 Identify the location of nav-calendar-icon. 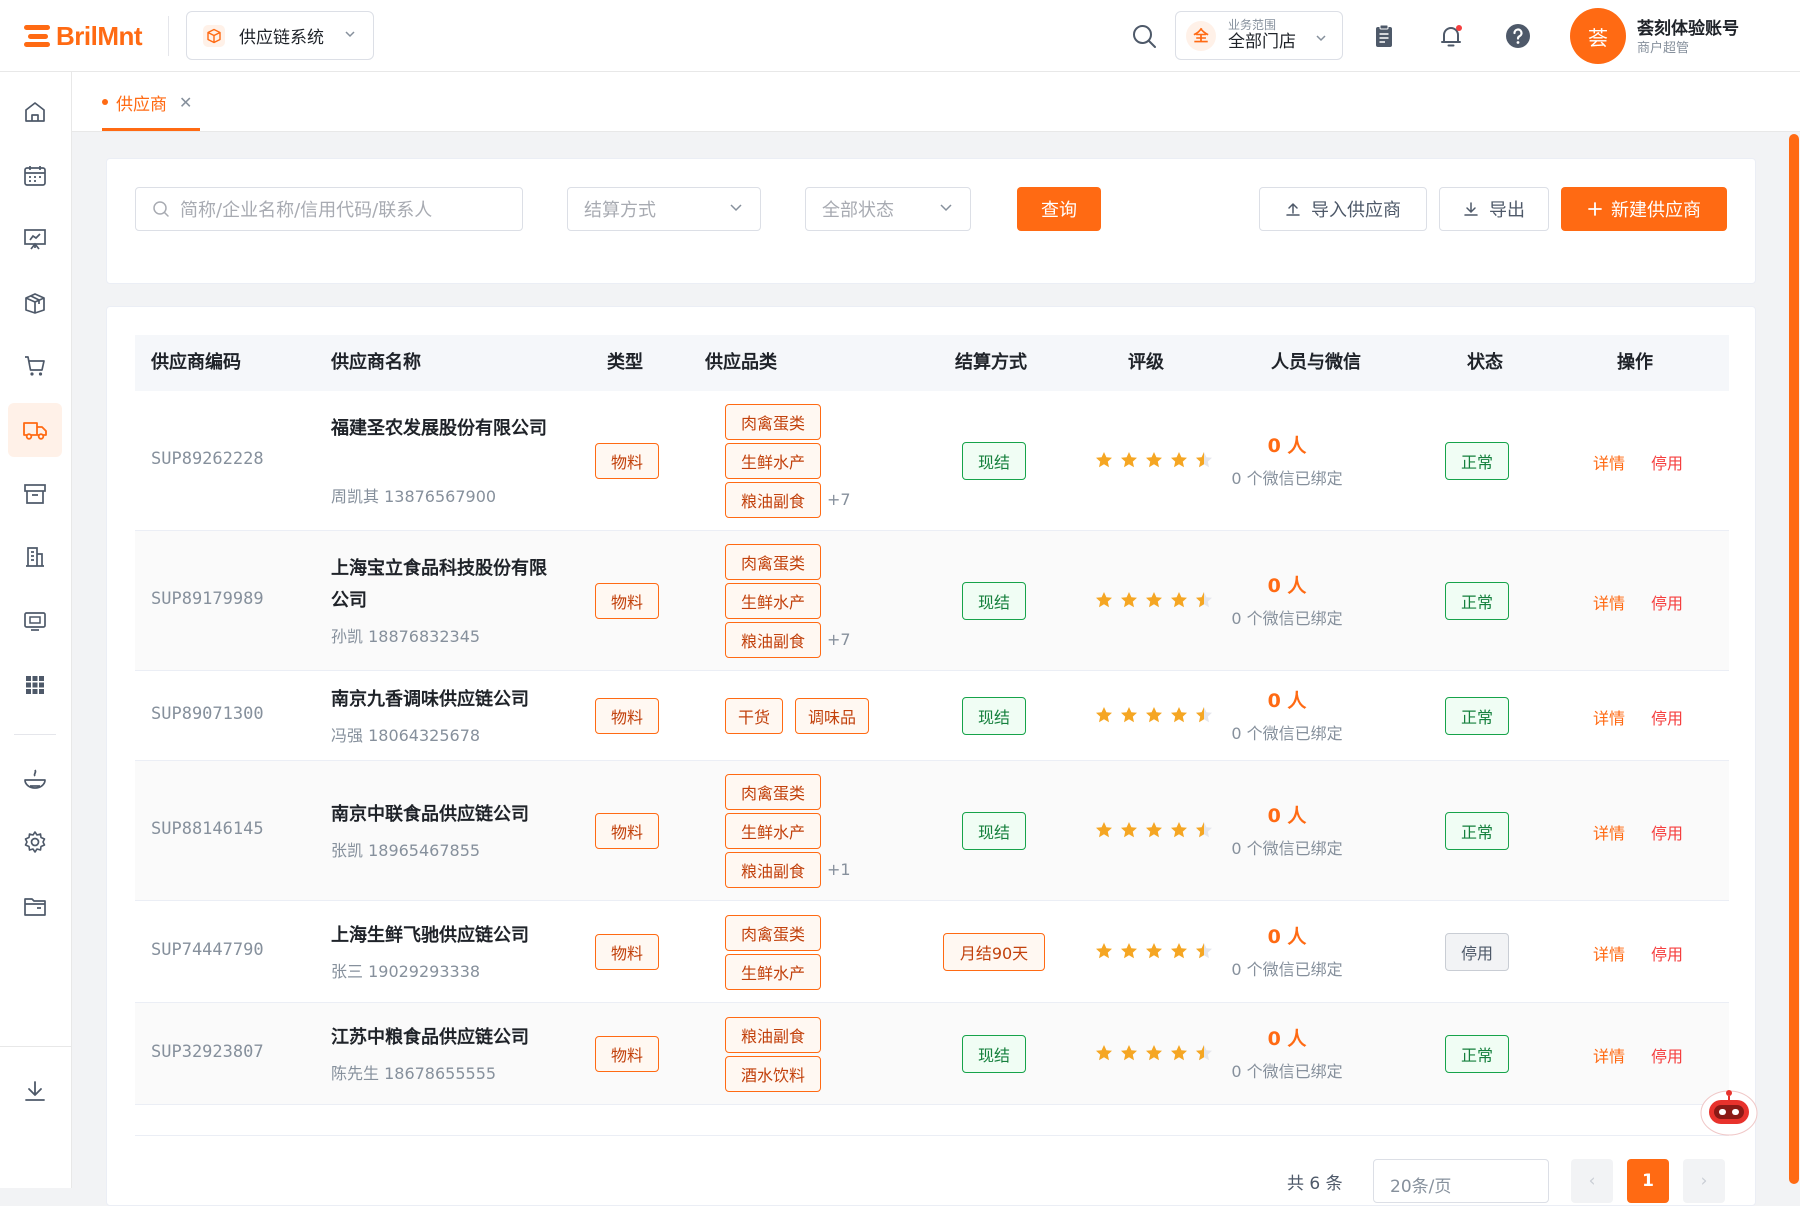
(35, 176).